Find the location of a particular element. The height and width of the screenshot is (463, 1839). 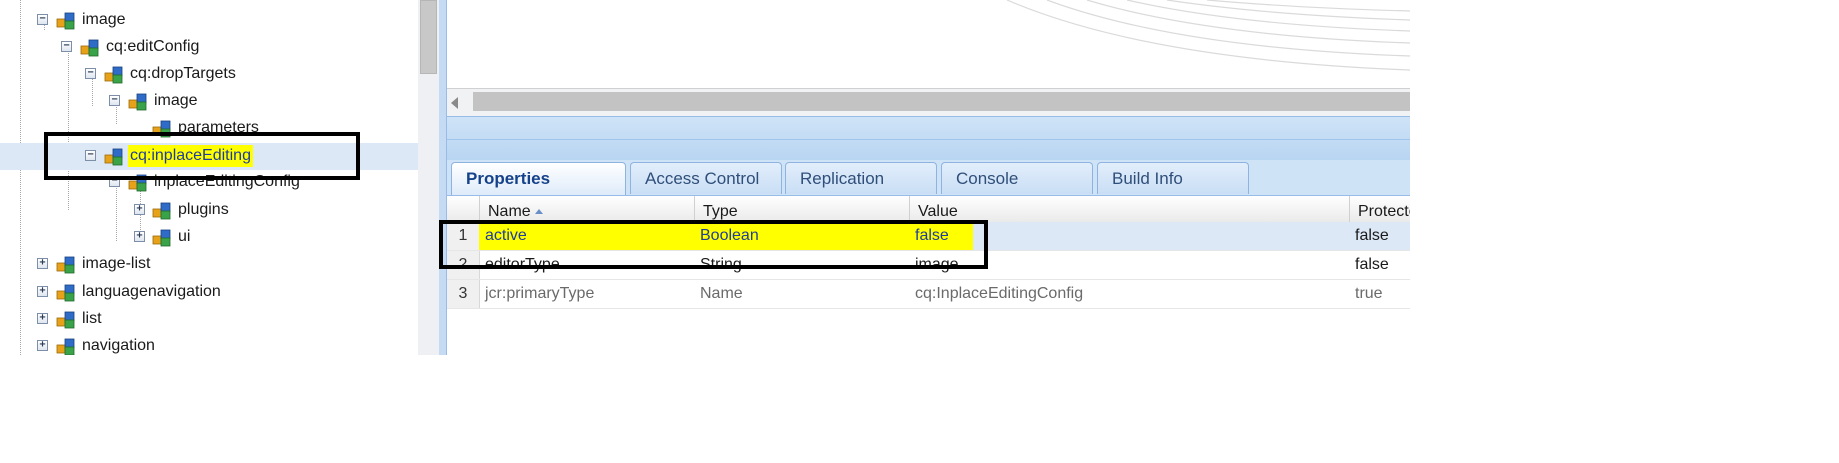

grid-header: Name Type Value Protecte is located at coordinates (928, 209).